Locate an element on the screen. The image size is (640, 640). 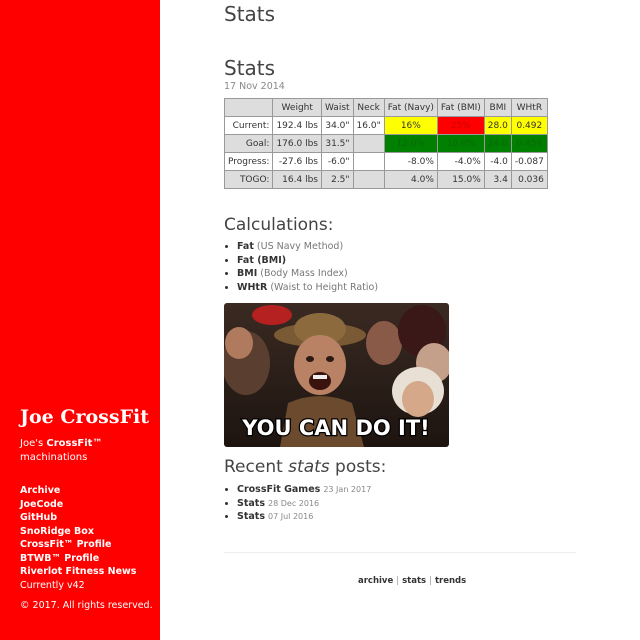
row-label: Current: is located at coordinates (248, 125).